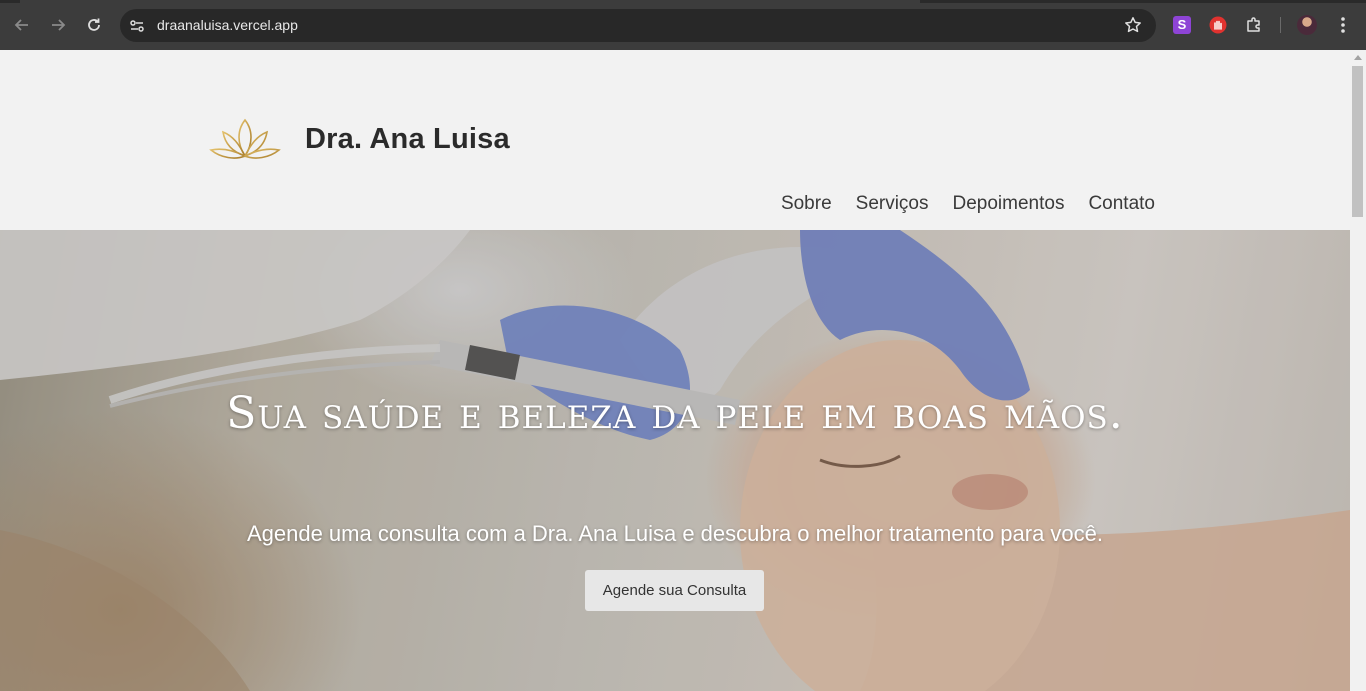 The image size is (1366, 691). What do you see at coordinates (1133, 25) in the screenshot?
I see `bookmark-star-icon` at bounding box center [1133, 25].